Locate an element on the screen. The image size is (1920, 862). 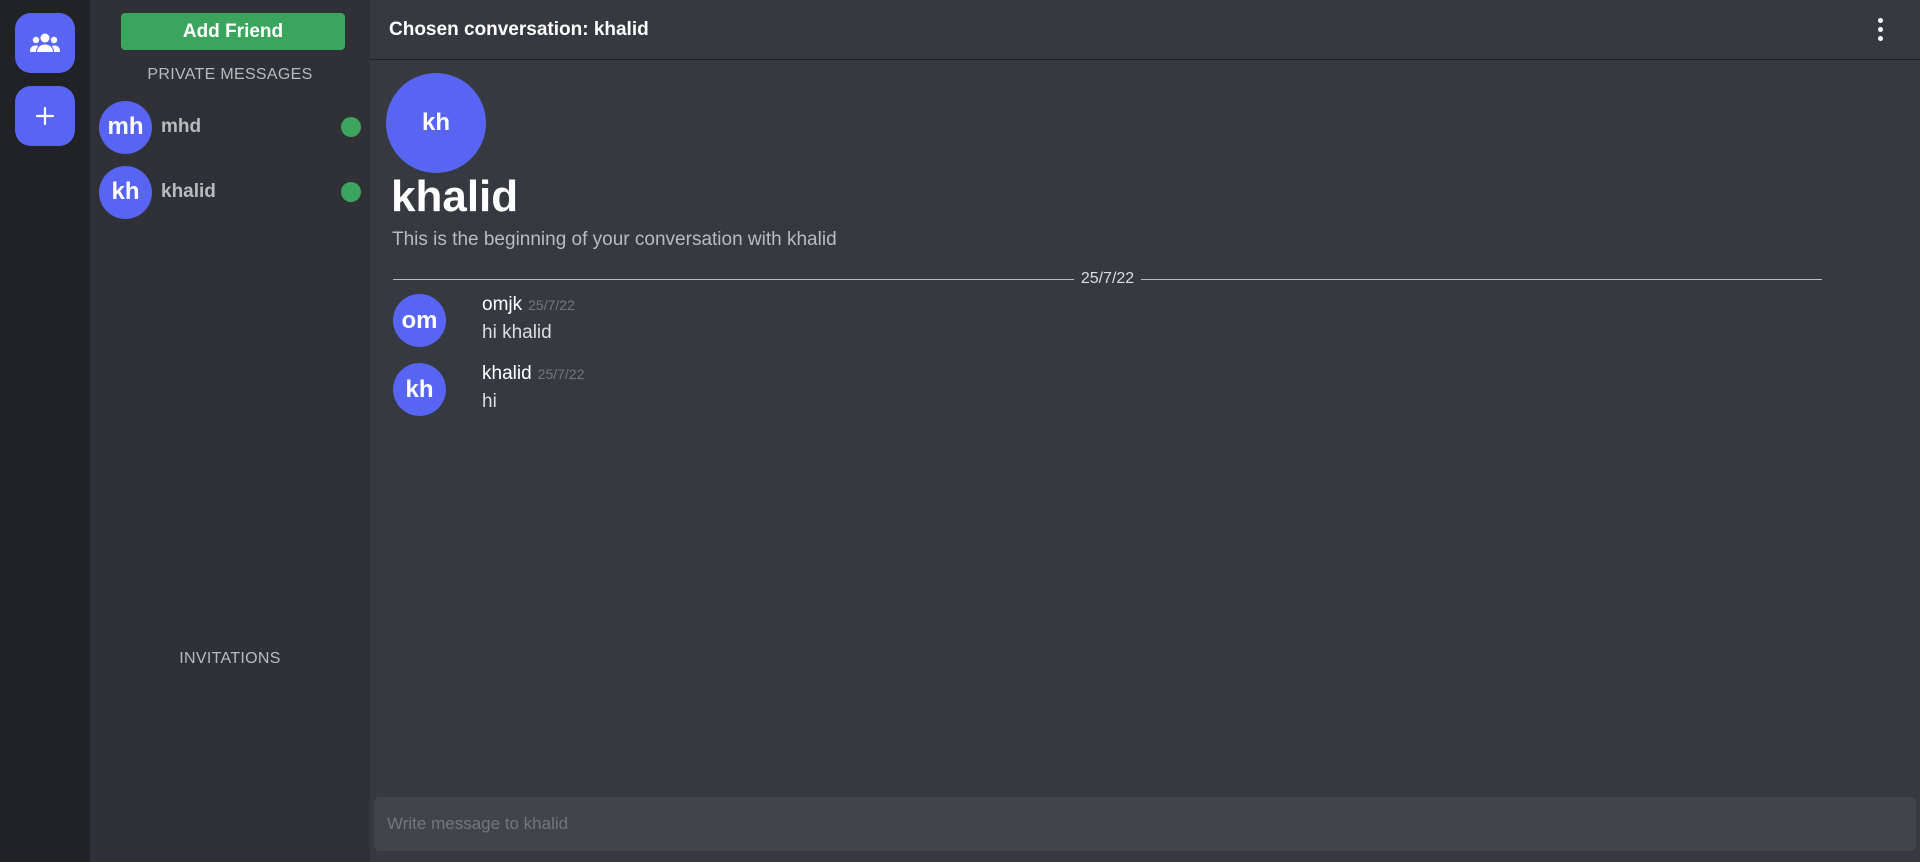
conversation-name: khalid is located at coordinates (455, 196).